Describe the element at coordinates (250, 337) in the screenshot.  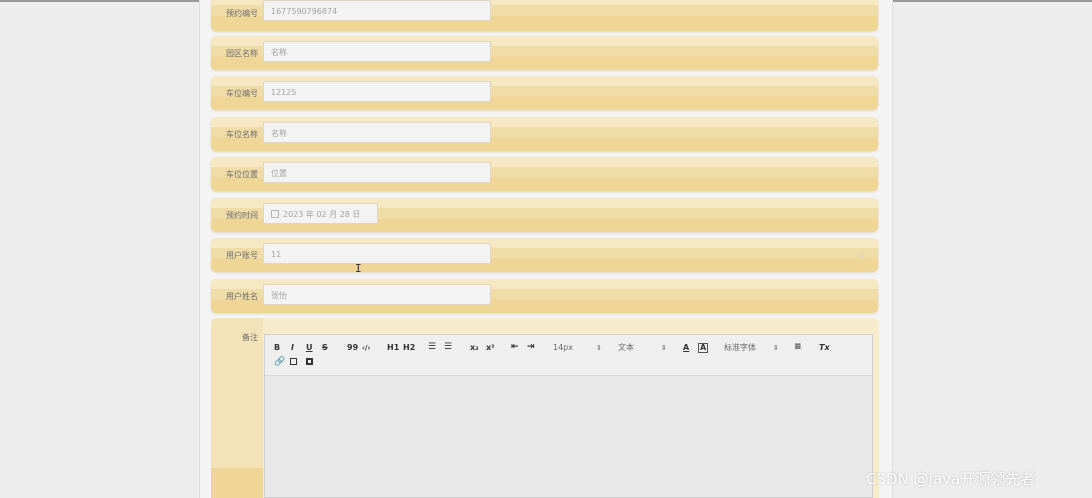
I see `remark-label: 备注` at that location.